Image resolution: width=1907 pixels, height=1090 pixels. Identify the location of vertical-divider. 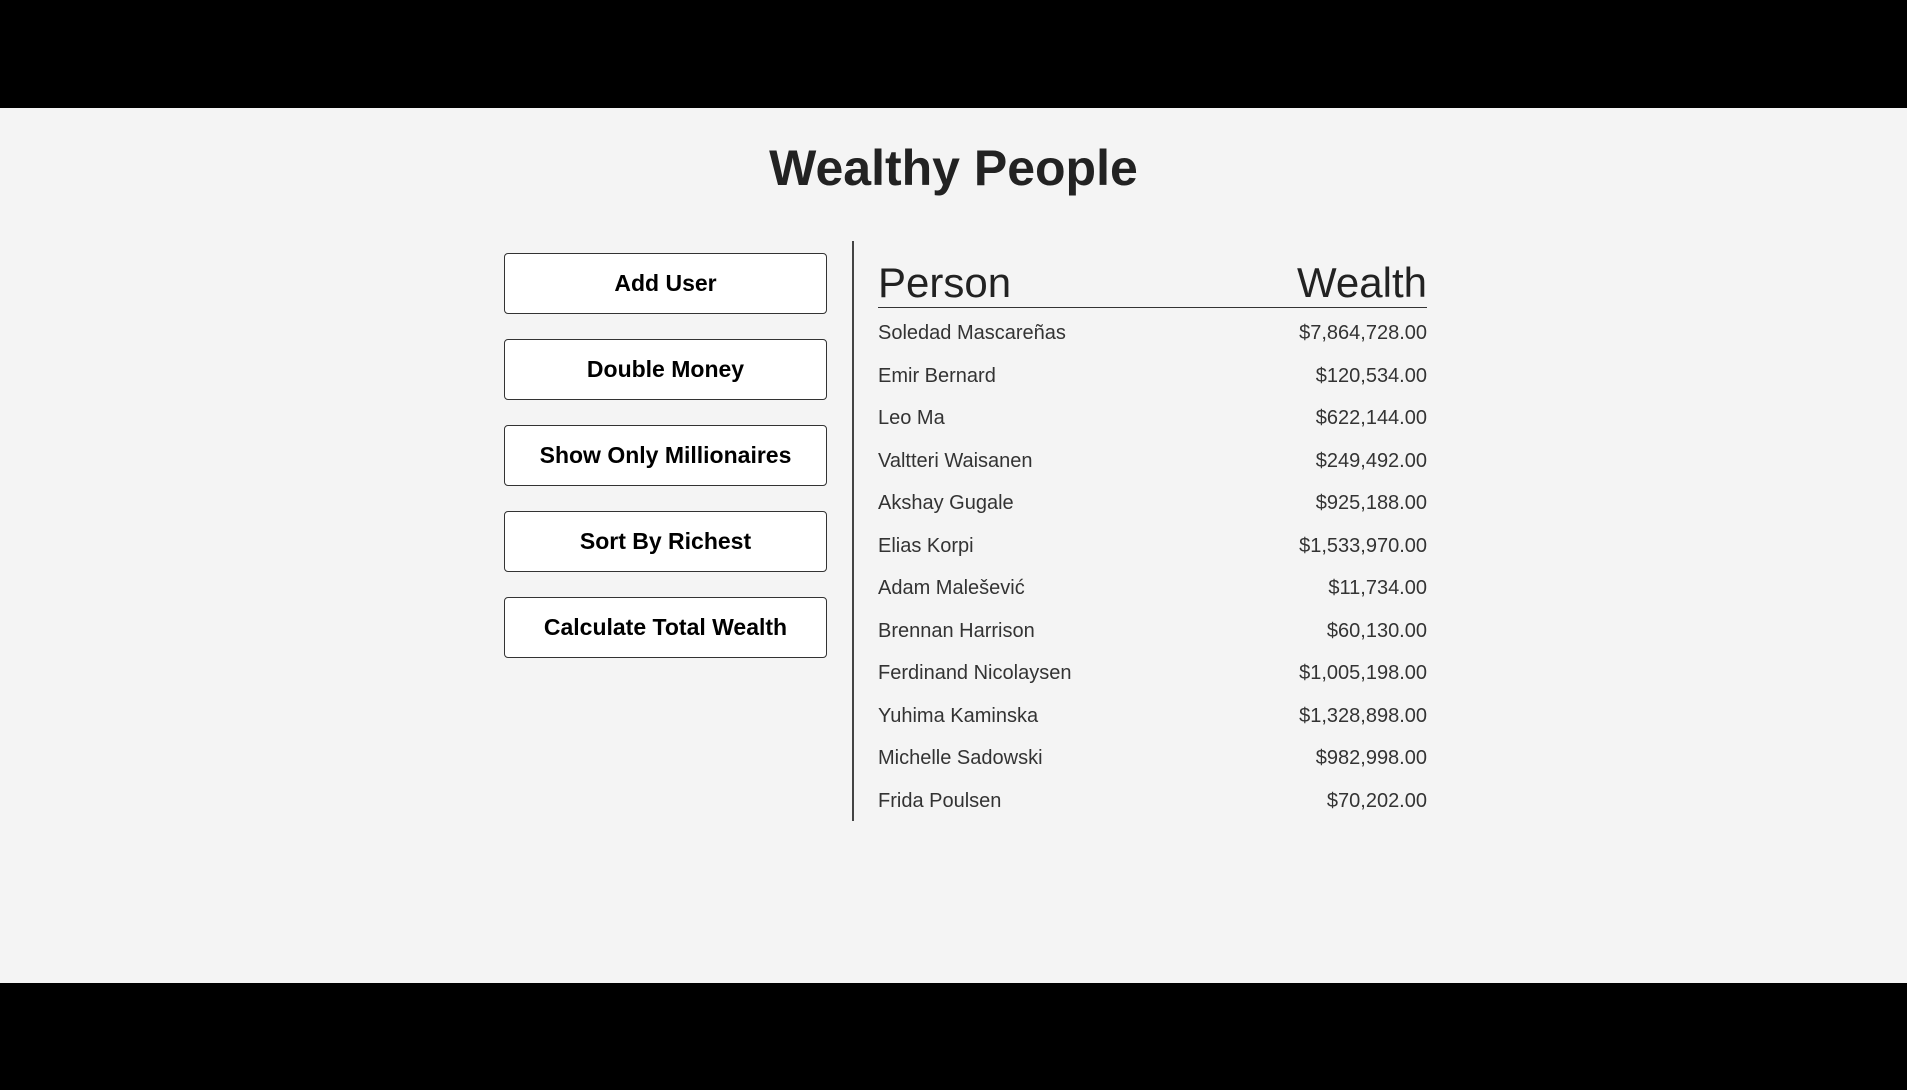
(853, 531).